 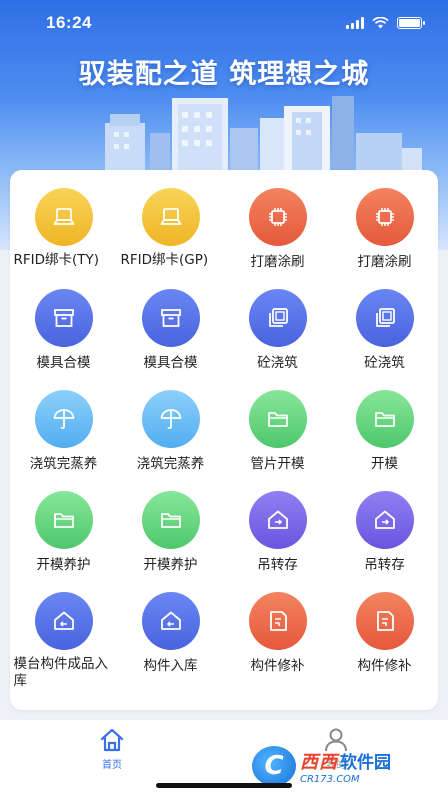 I want to click on grid-item: 模台构件成品入库, so click(x=63, y=642).